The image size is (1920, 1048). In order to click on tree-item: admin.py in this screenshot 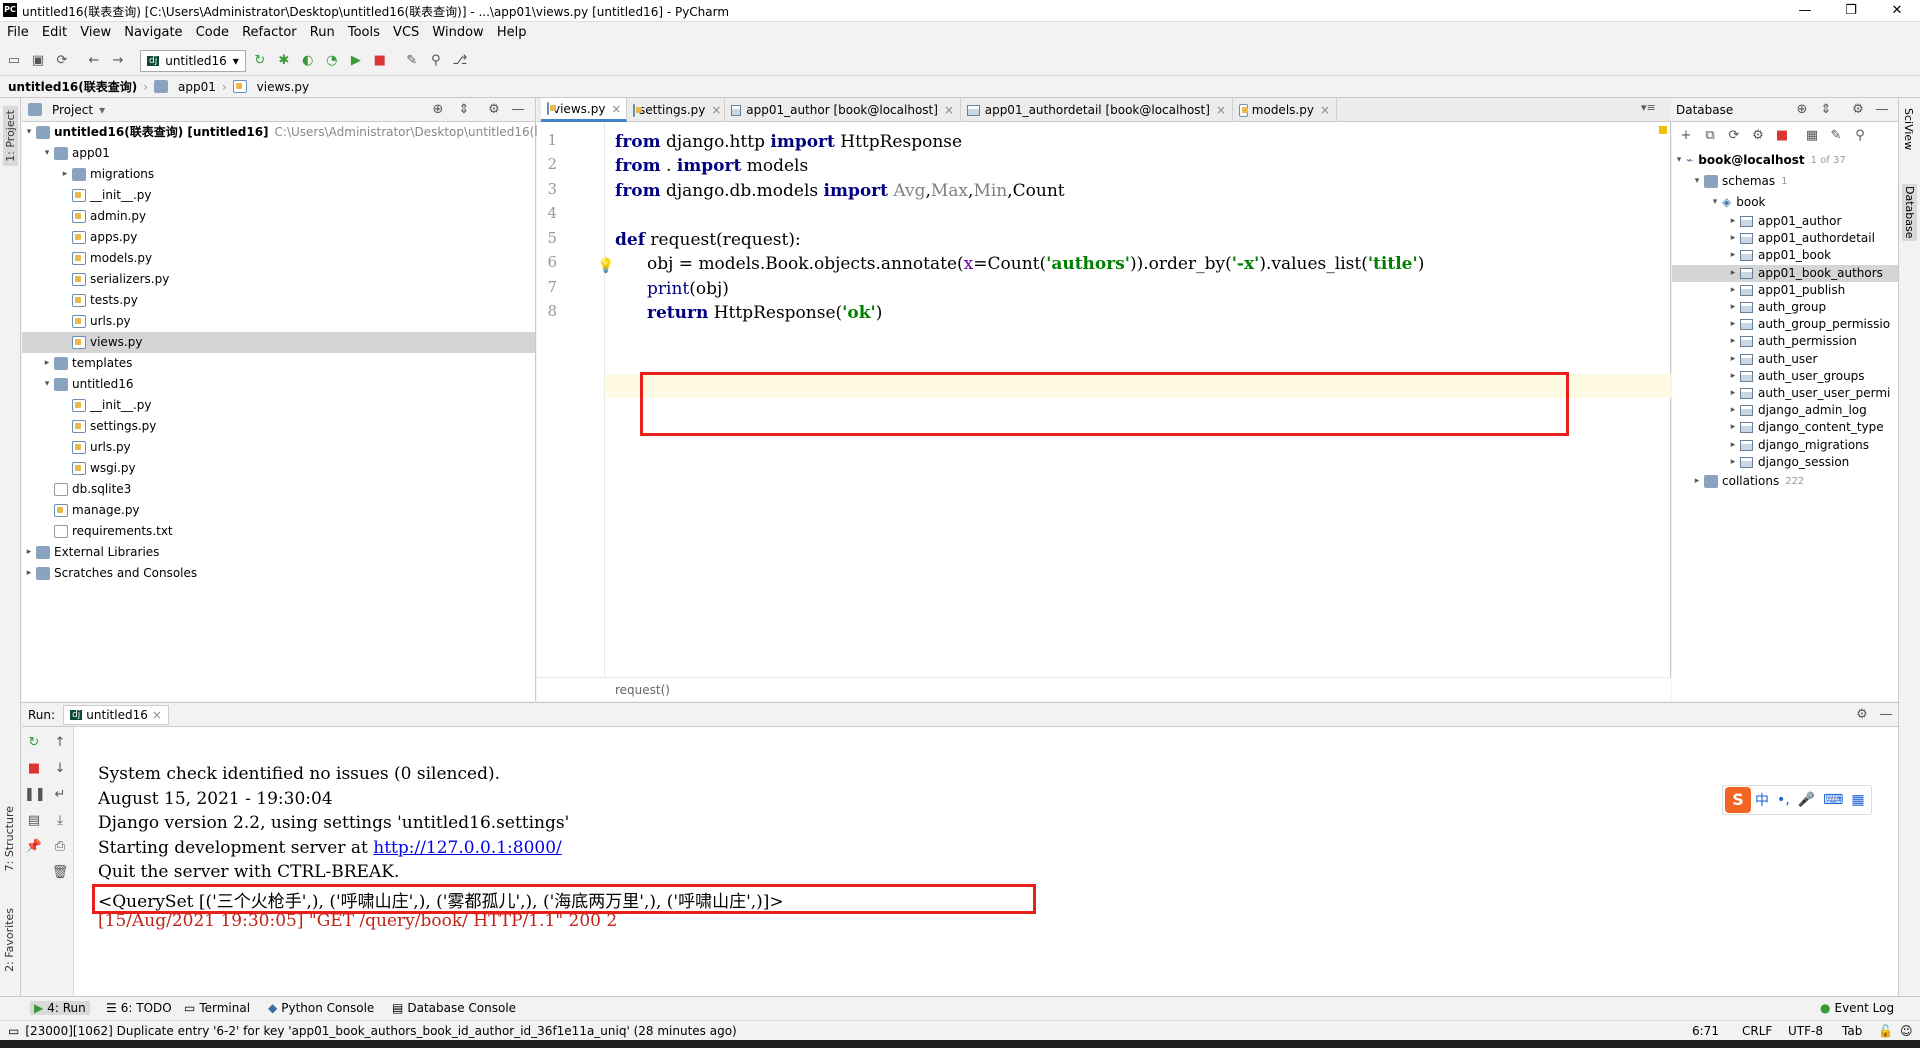, I will do `click(278, 216)`.